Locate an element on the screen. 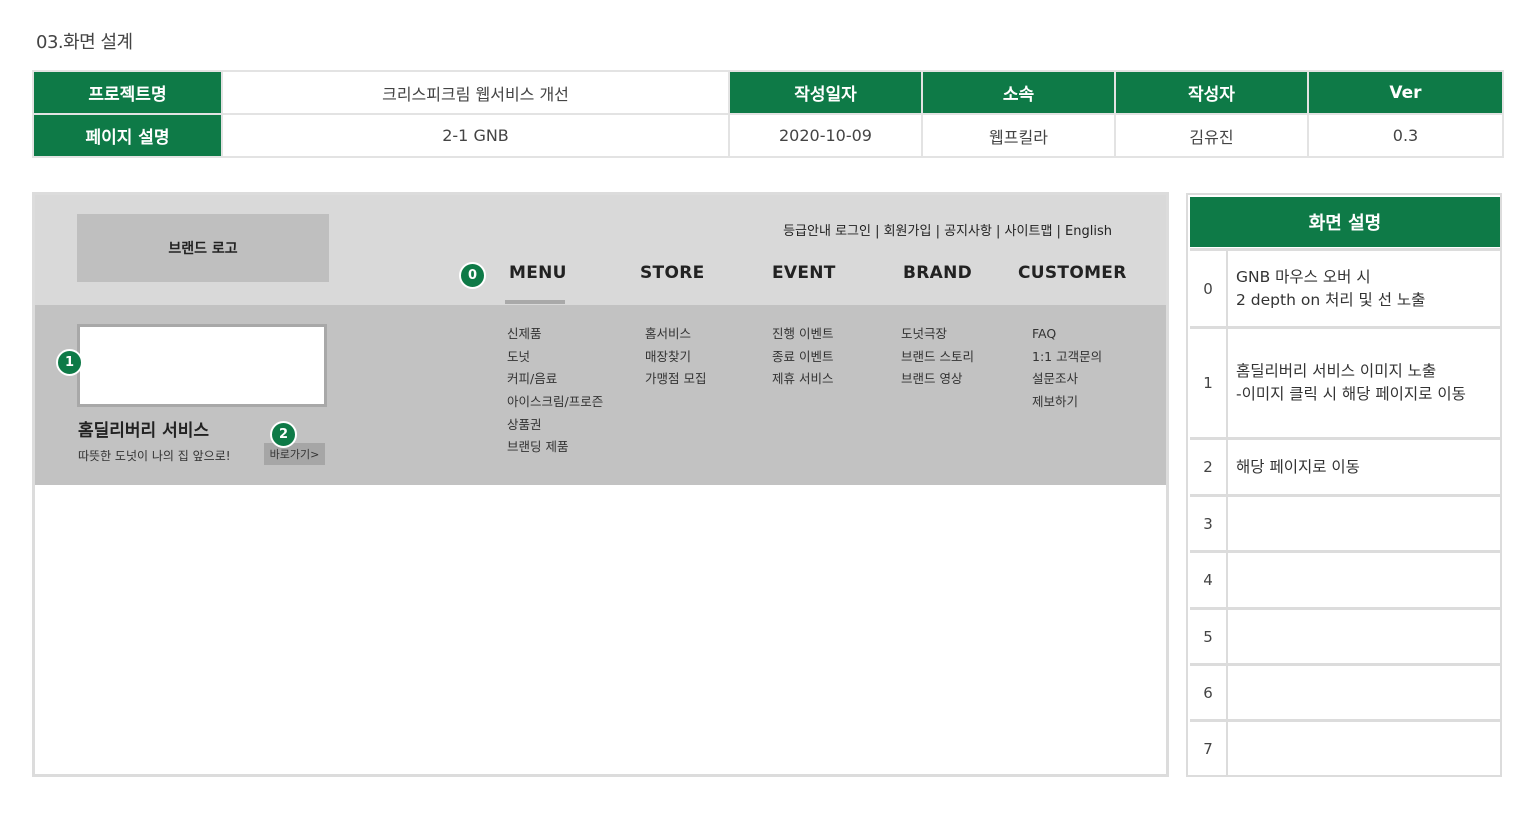 Image resolution: width=1524 pixels, height=836 pixels. submenu-item: 커피/음료 is located at coordinates (555, 379).